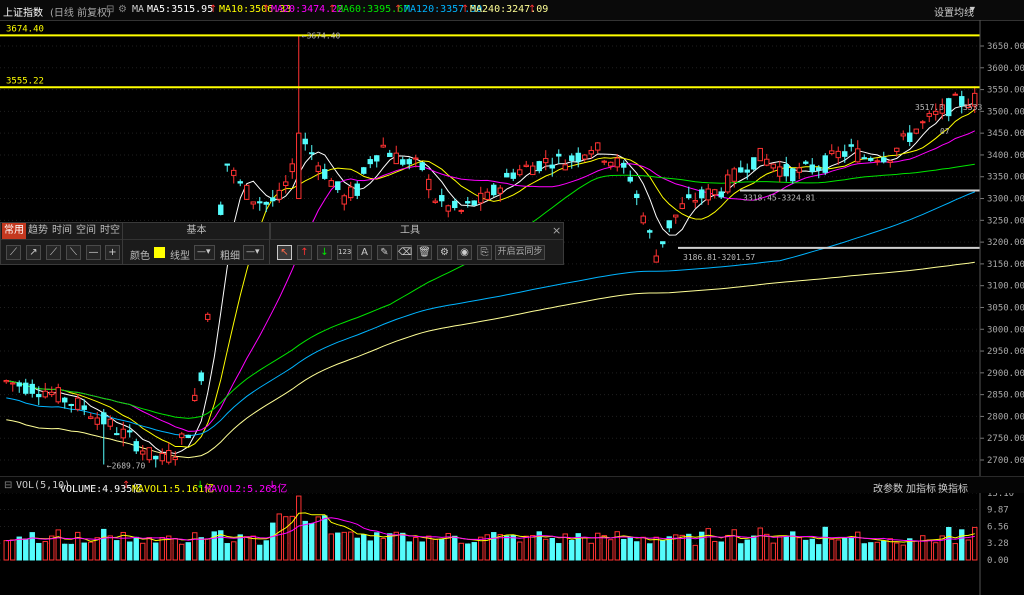 The height and width of the screenshot is (595, 1024). What do you see at coordinates (304, 252) in the screenshot?
I see `up-arrow-mark-icon: ↑` at bounding box center [304, 252].